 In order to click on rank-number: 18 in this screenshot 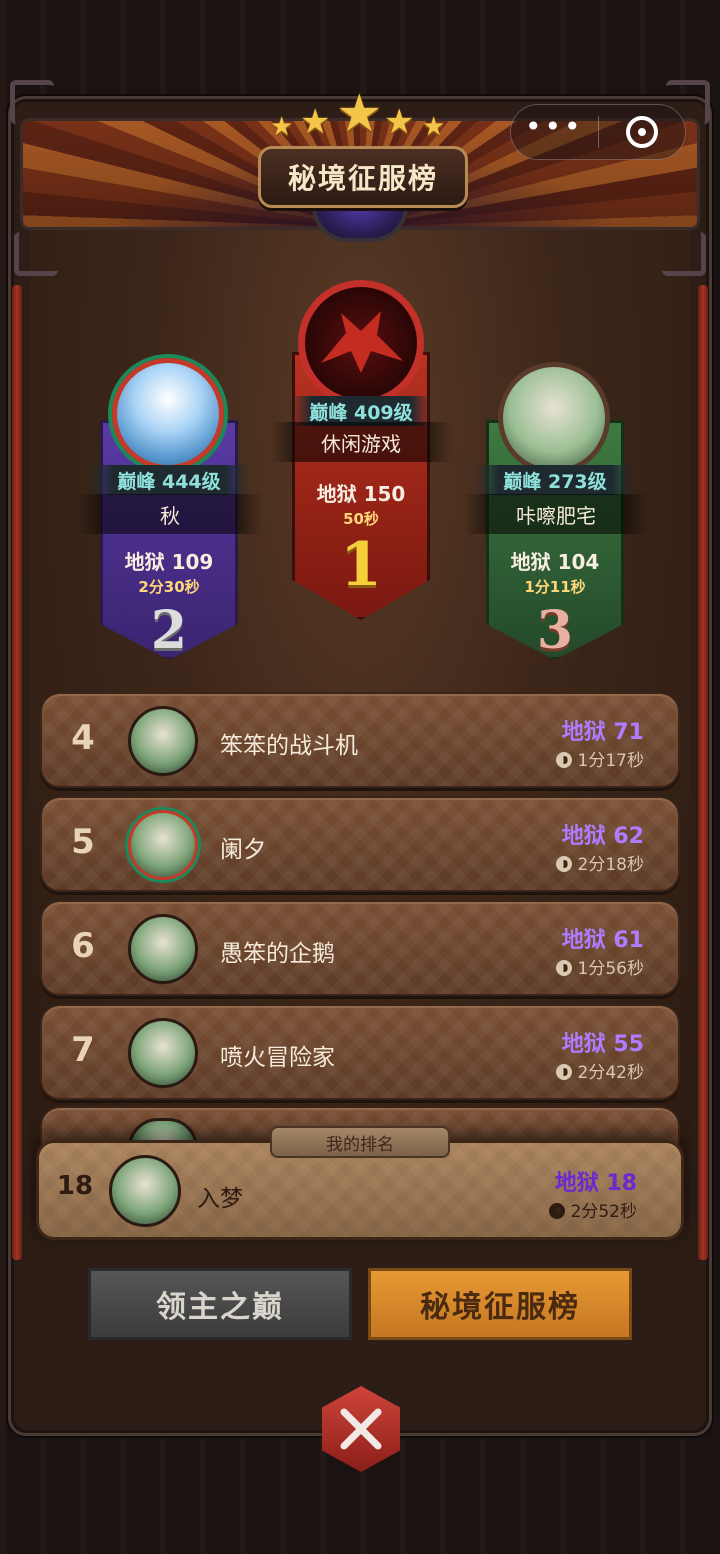, I will do `click(75, 1186)`.